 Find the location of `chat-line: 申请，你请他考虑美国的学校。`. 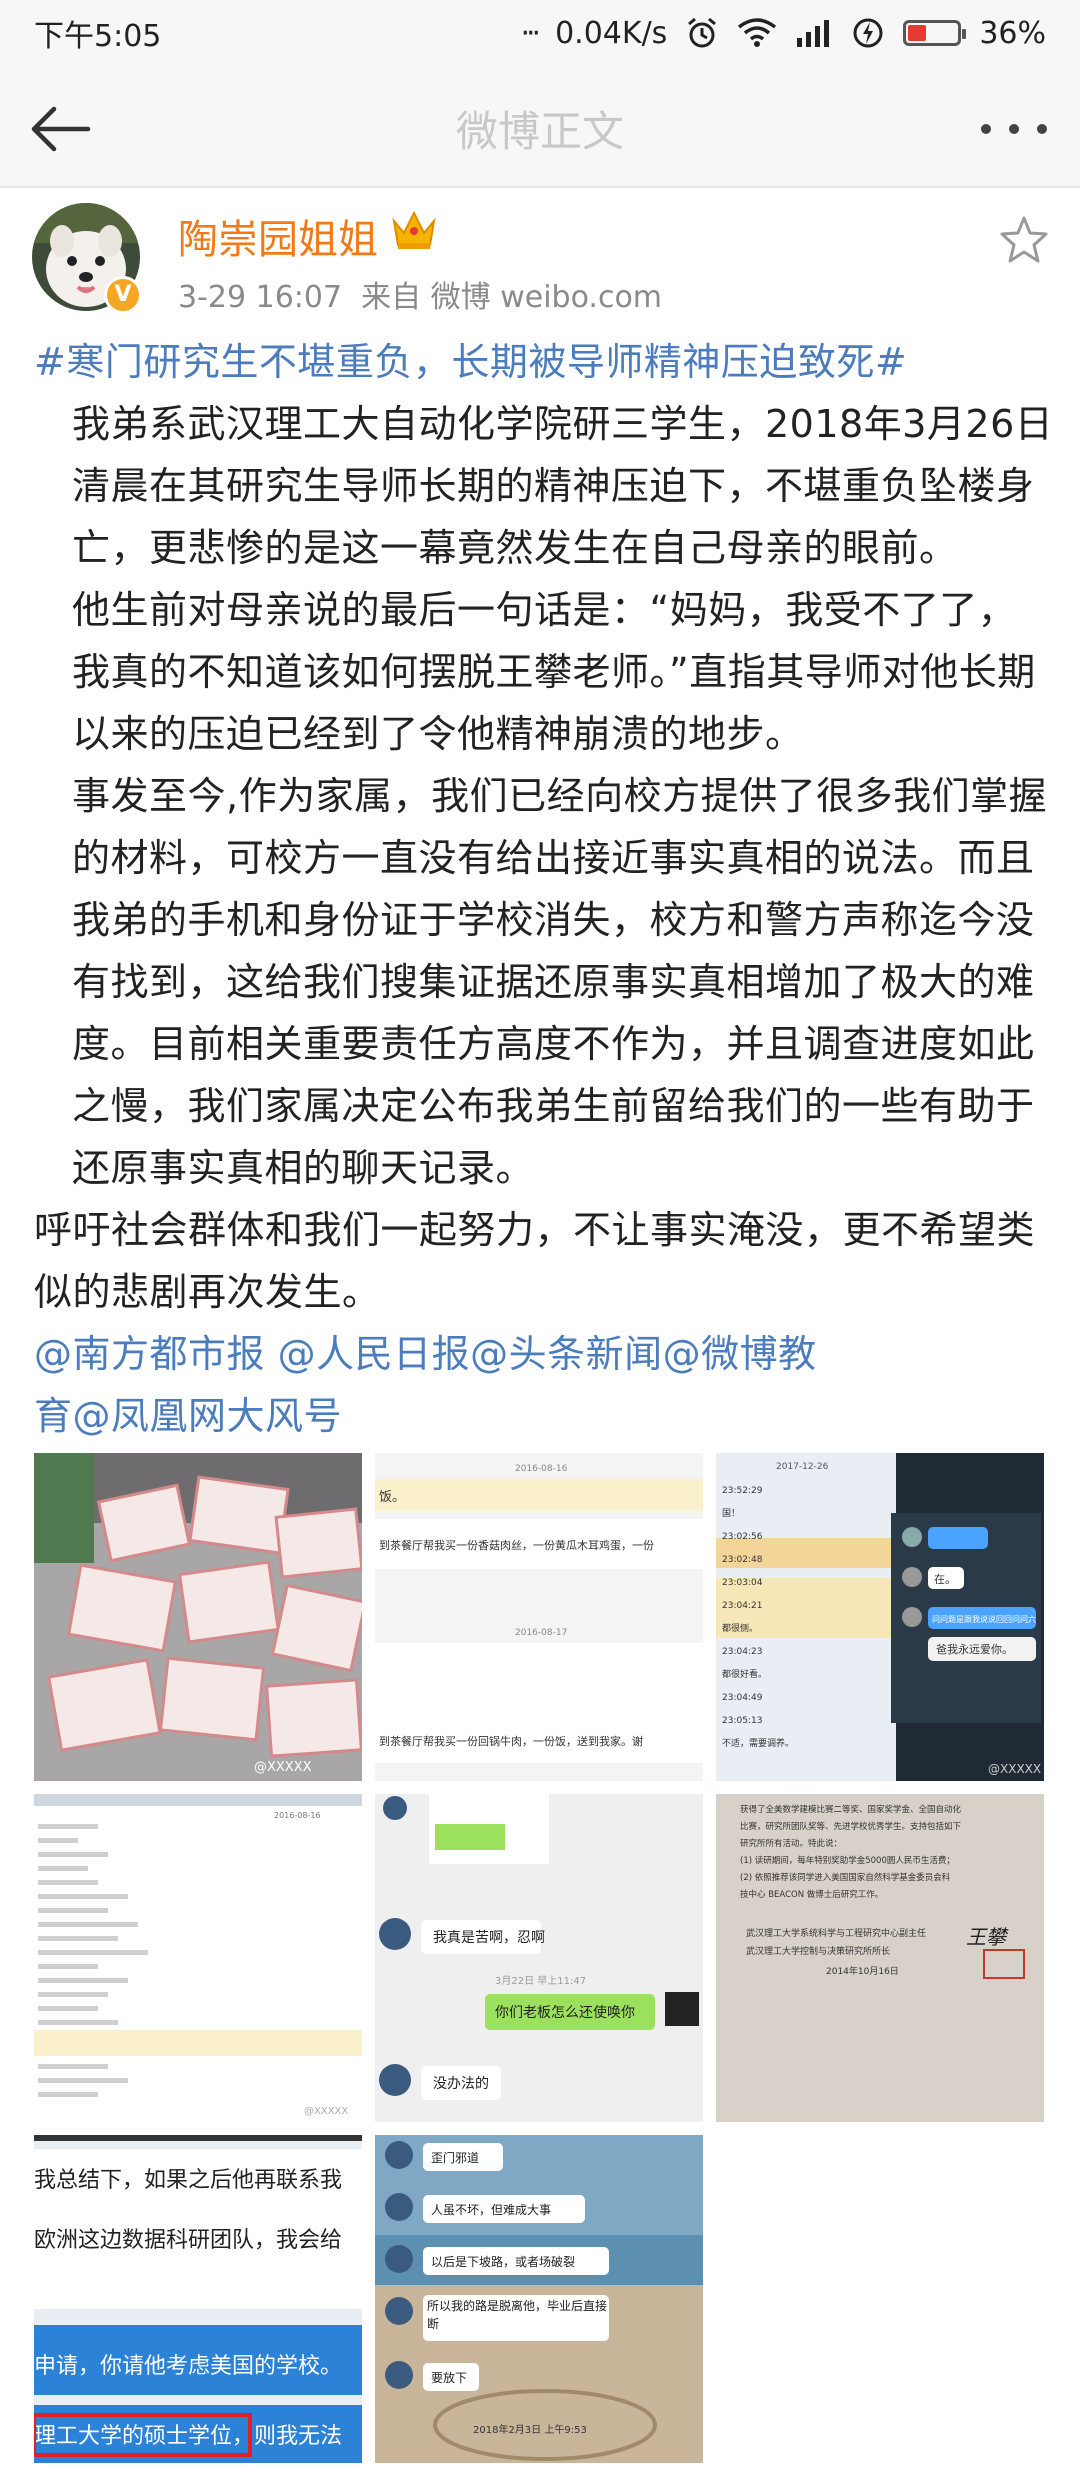

chat-line: 申请，你请他考虑美国的学校。 is located at coordinates (188, 2366).